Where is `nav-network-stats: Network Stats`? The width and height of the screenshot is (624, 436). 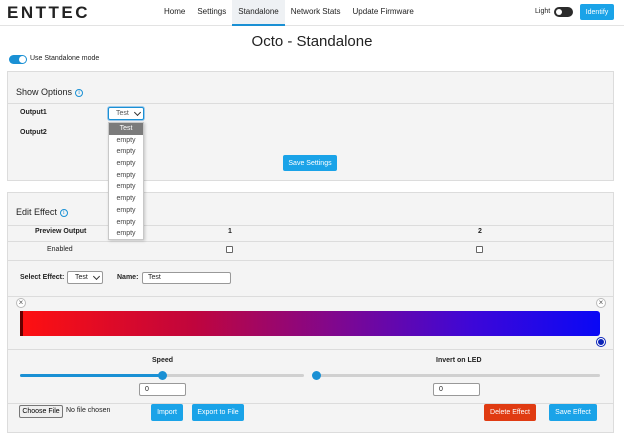 nav-network-stats: Network Stats is located at coordinates (316, 13).